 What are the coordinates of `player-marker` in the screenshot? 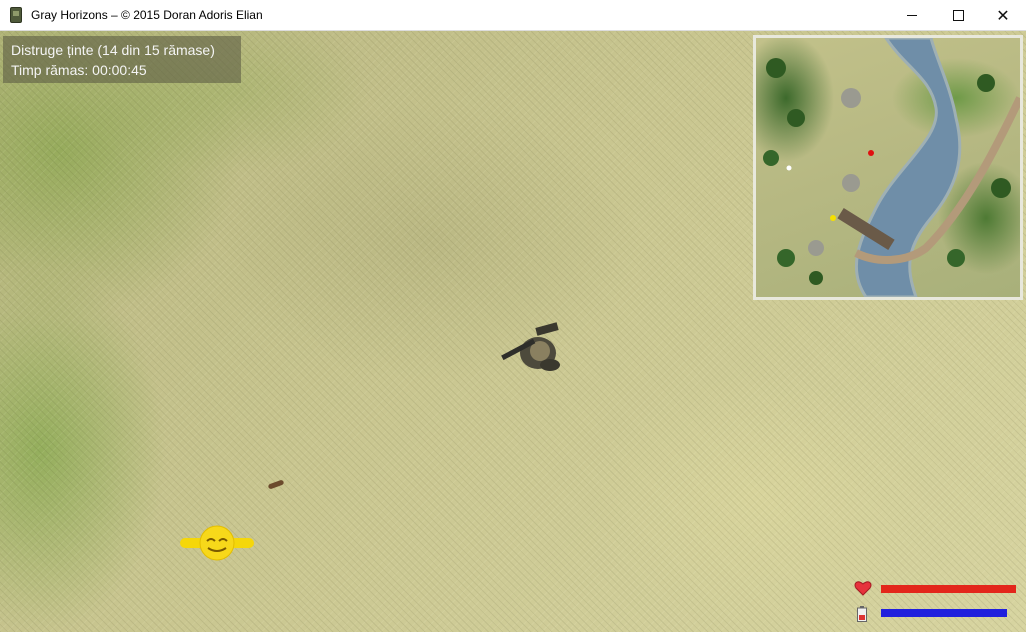 It's located at (833, 218).